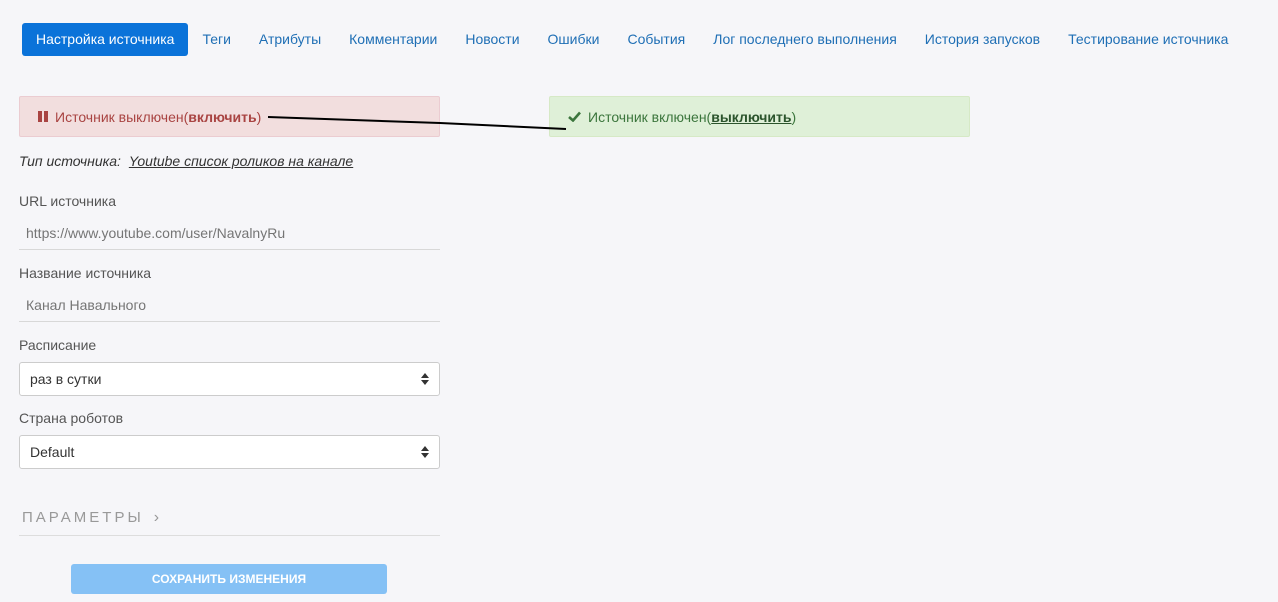 The width and height of the screenshot is (1278, 602). What do you see at coordinates (574, 116) in the screenshot?
I see `check-icon` at bounding box center [574, 116].